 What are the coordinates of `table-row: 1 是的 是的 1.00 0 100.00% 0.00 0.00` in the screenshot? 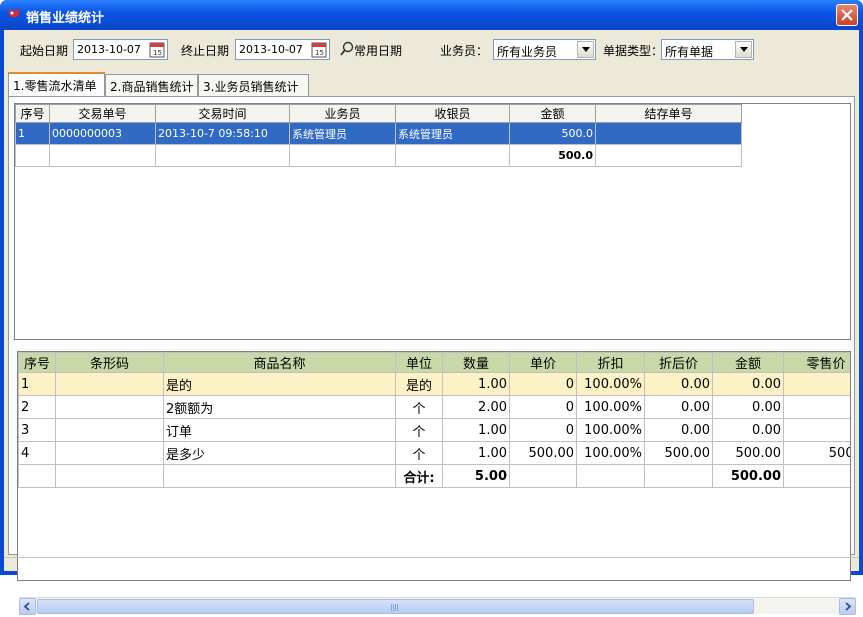 It's located at (434, 384).